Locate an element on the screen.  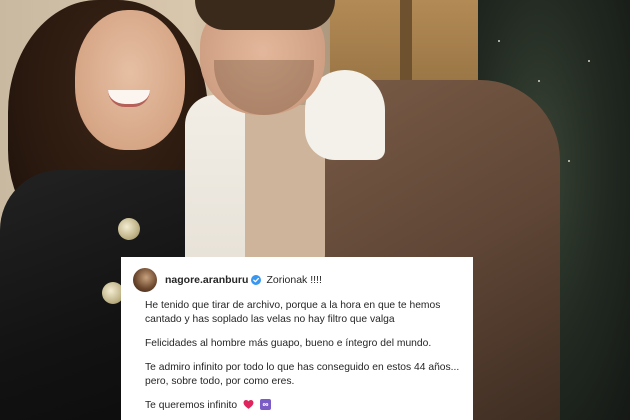
comment-first-line: Zorionak !!!! is located at coordinates (294, 280).